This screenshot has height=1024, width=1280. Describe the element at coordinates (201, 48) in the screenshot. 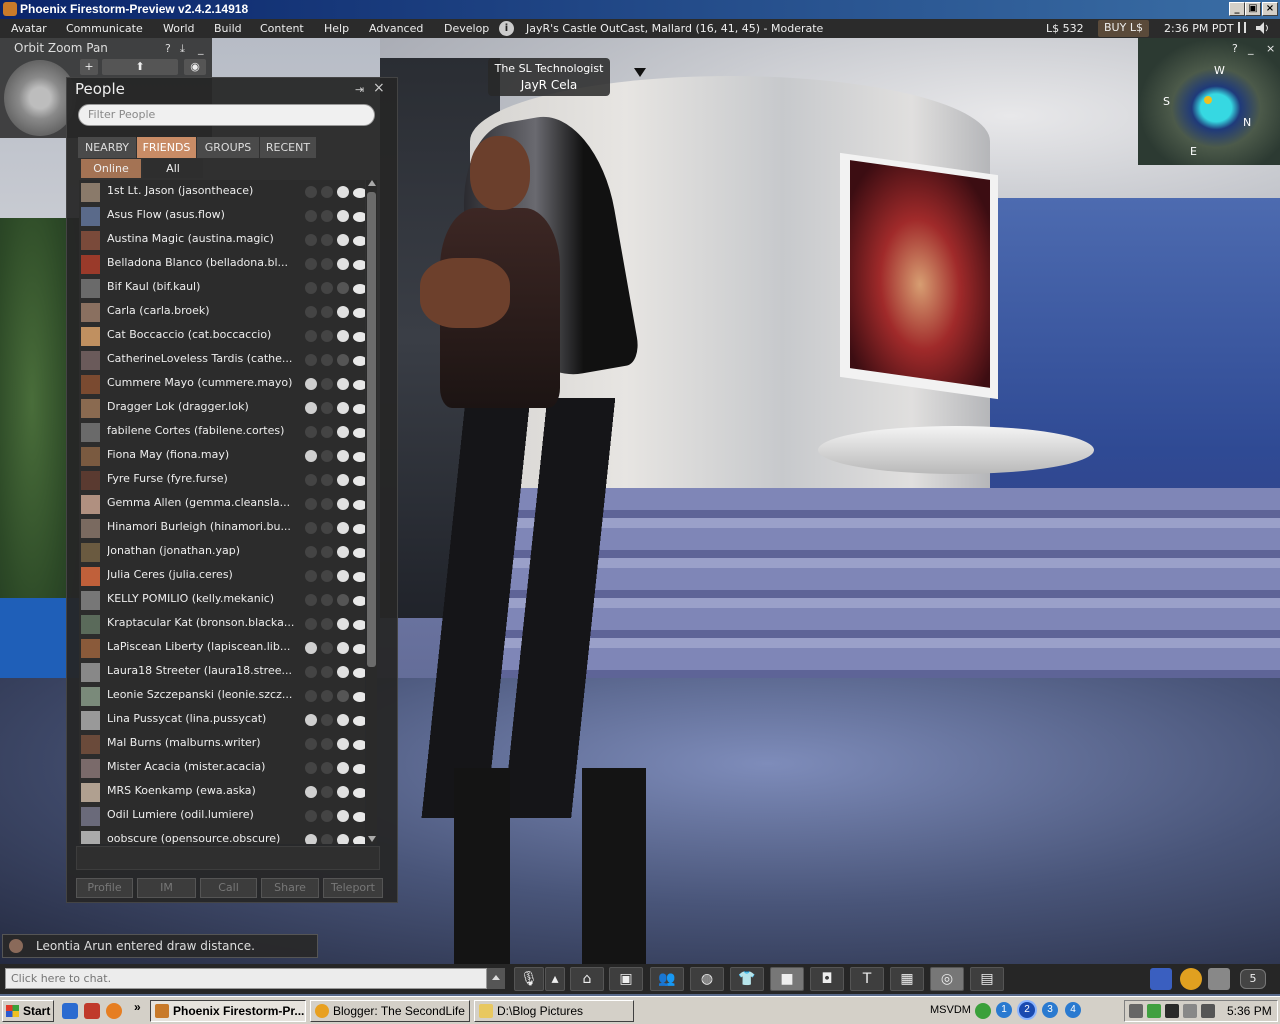

I see `minimize-button: _` at that location.